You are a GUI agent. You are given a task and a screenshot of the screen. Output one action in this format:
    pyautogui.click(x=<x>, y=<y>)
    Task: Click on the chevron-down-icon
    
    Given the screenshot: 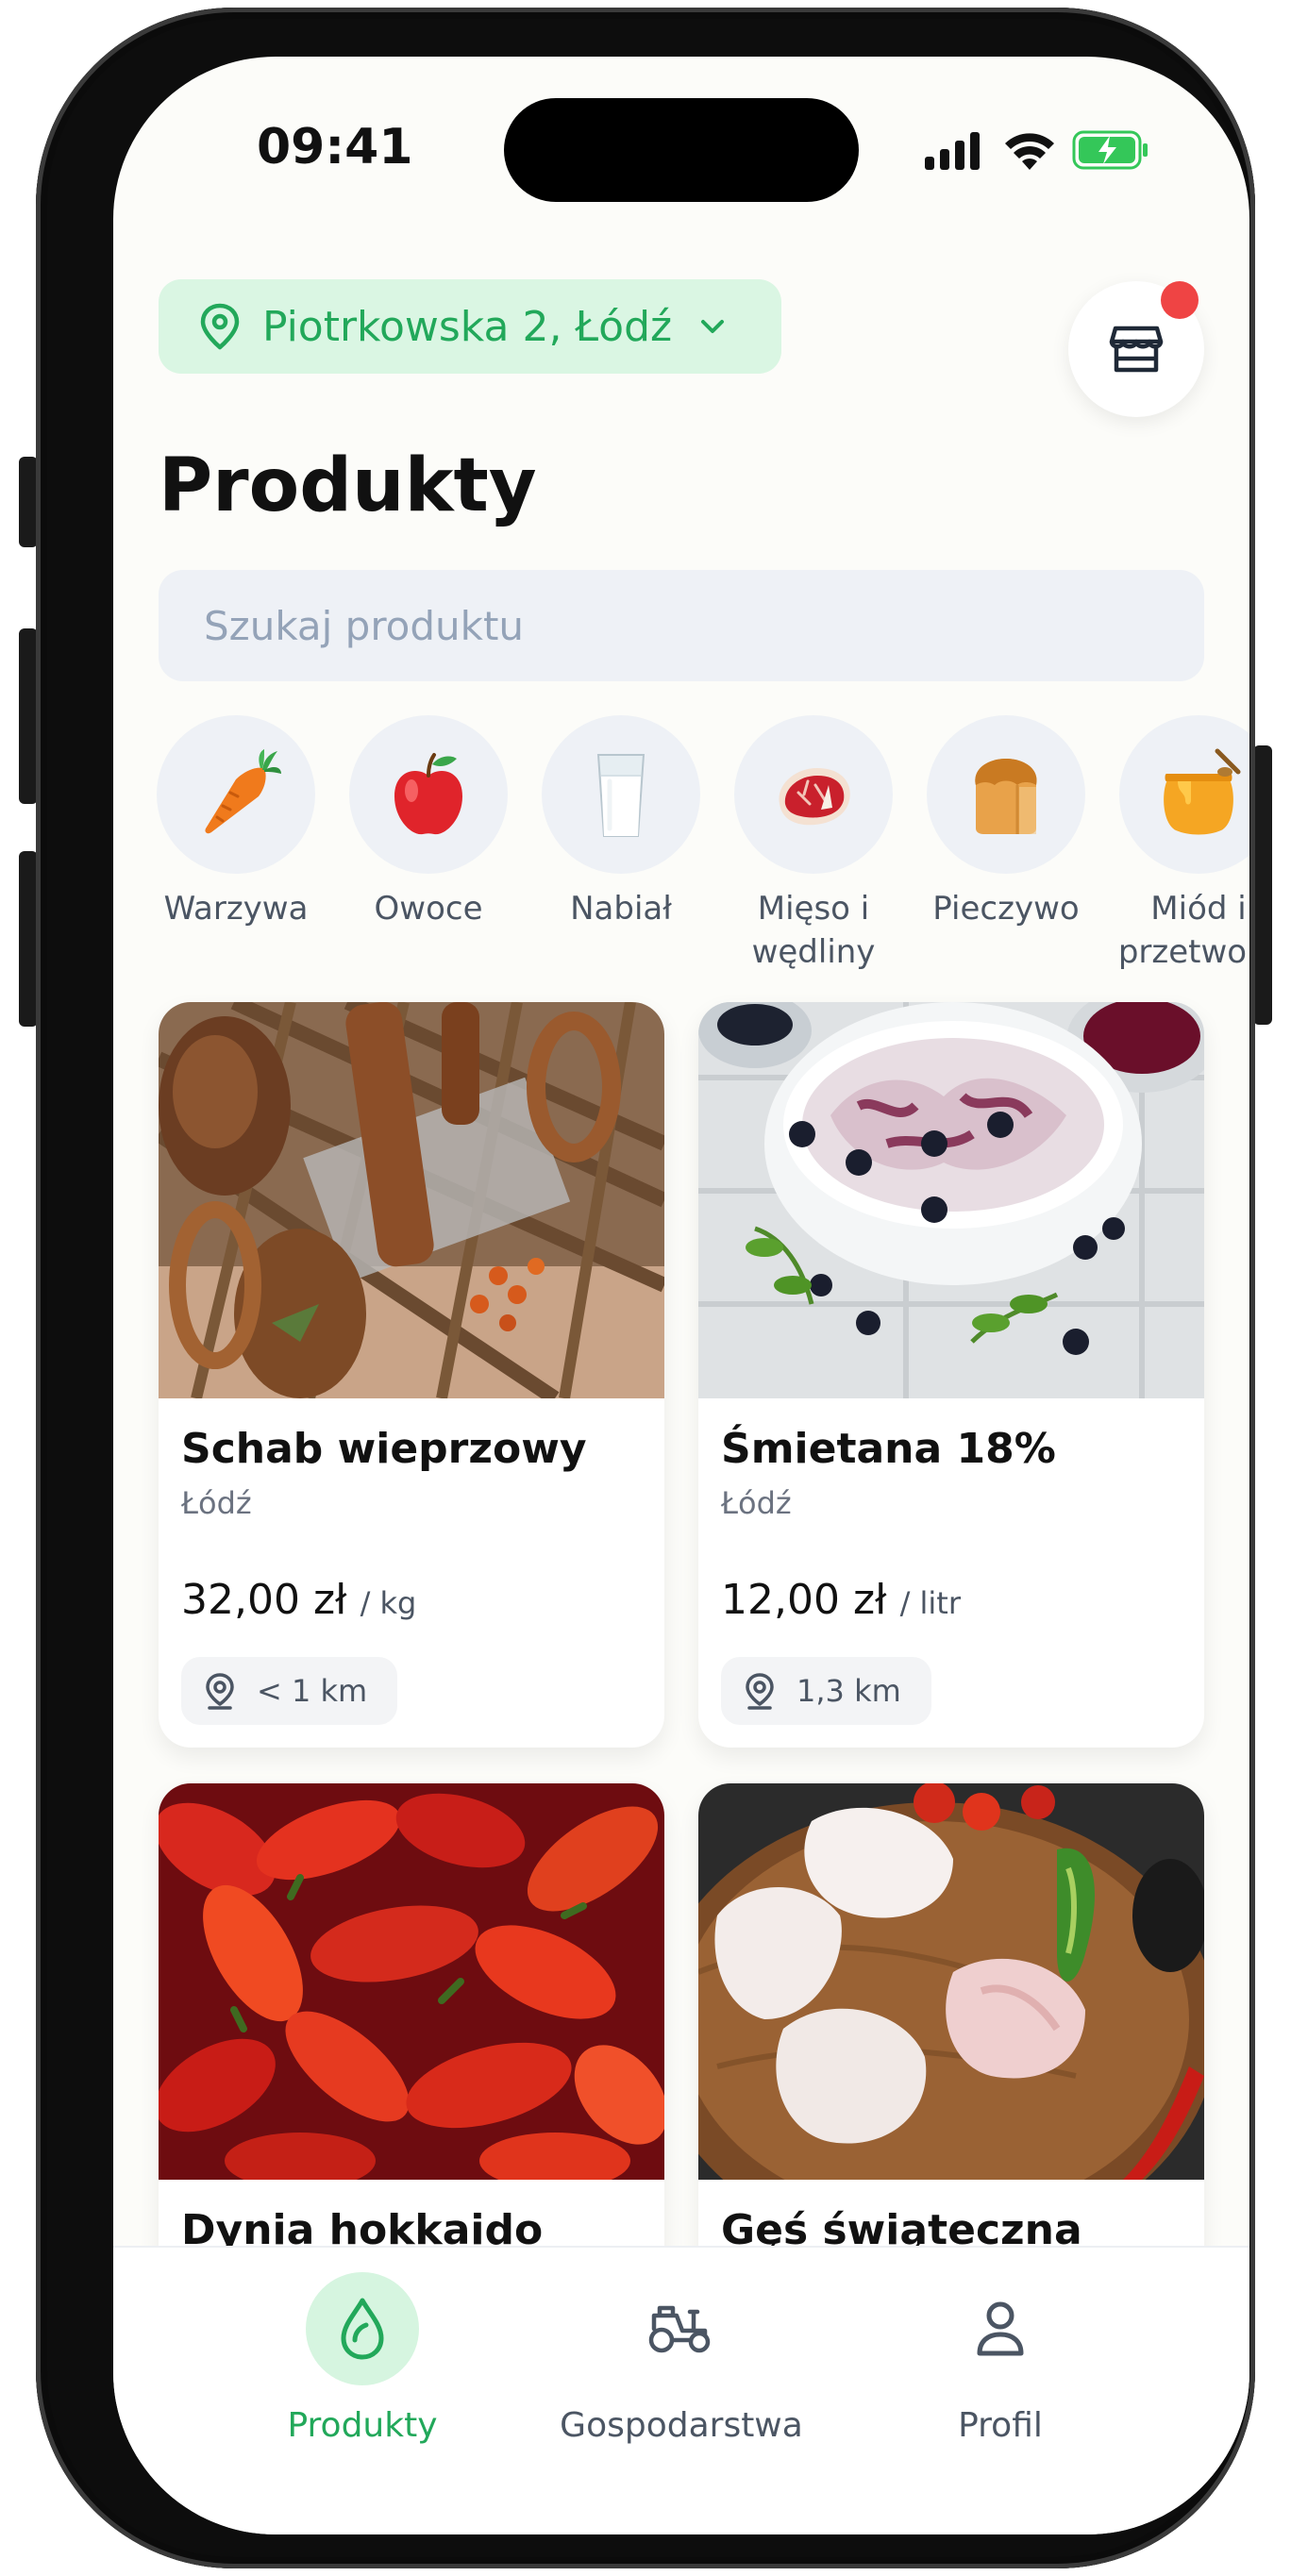 What is the action you would take?
    pyautogui.click(x=713, y=326)
    